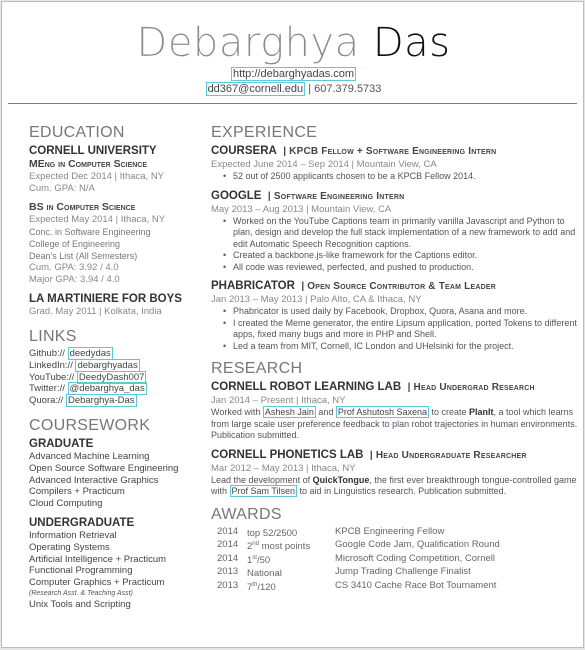 The height and width of the screenshot is (650, 585). I want to click on award-rank: 1st/50, so click(291, 560).